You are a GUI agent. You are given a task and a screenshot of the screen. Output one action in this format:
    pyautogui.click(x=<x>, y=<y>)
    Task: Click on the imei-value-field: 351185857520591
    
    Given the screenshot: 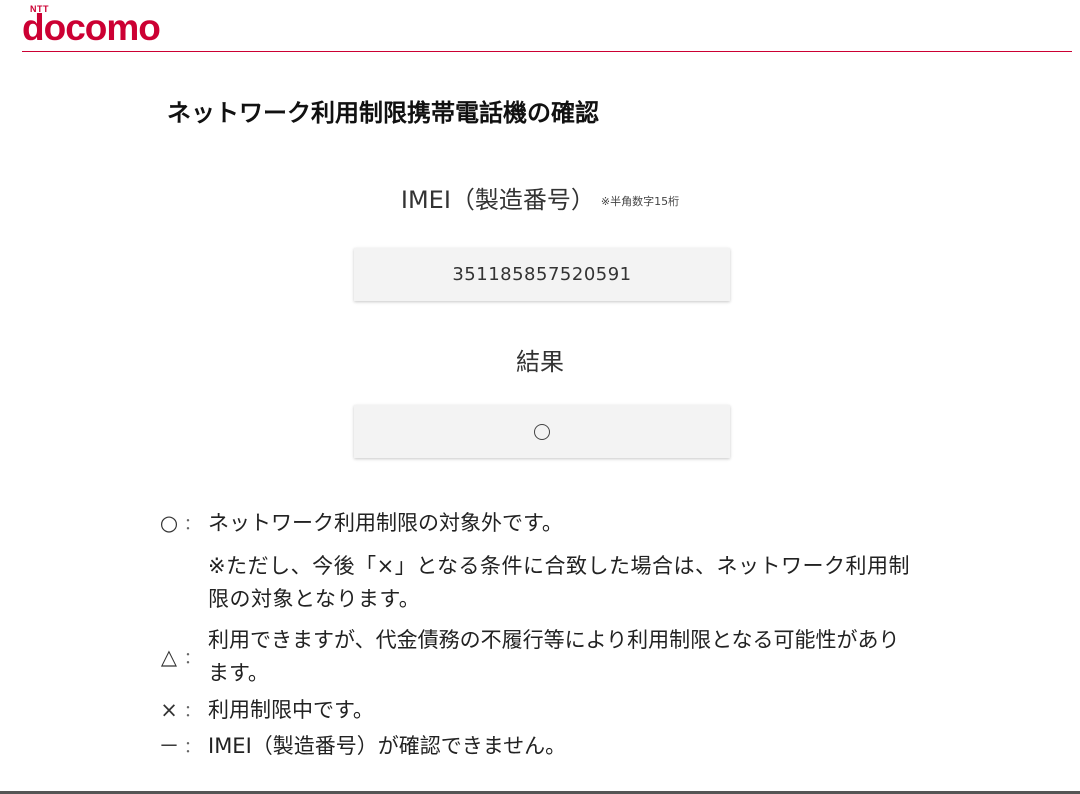 What is the action you would take?
    pyautogui.click(x=542, y=274)
    